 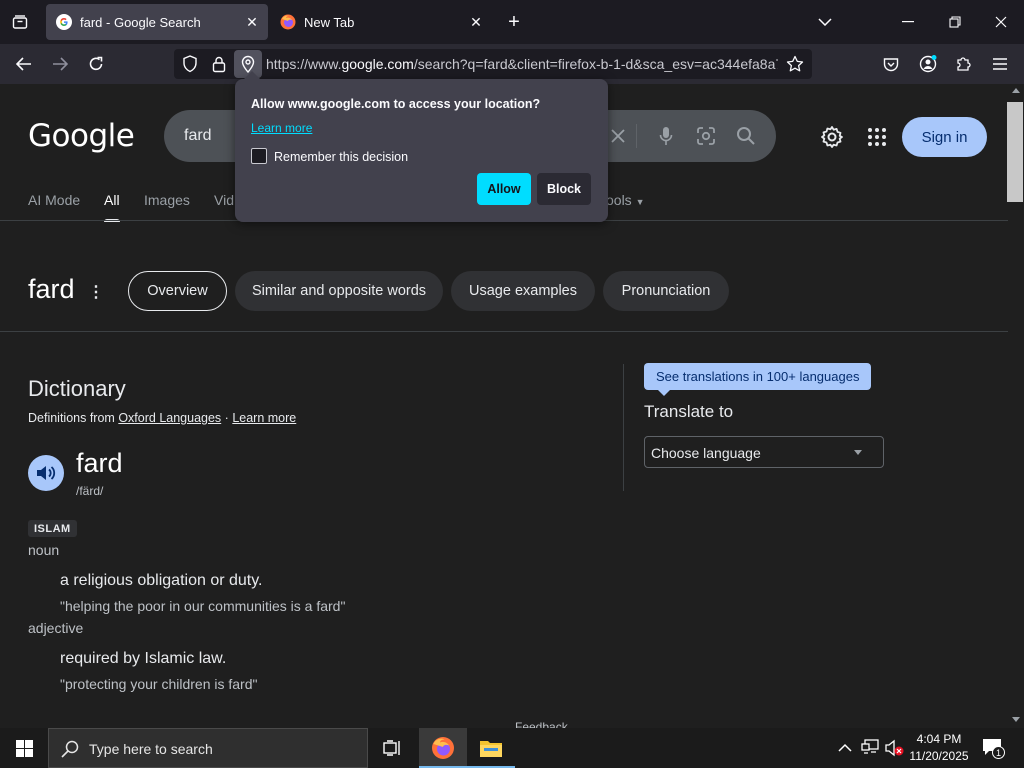 I want to click on account-icon, so click(x=928, y=64).